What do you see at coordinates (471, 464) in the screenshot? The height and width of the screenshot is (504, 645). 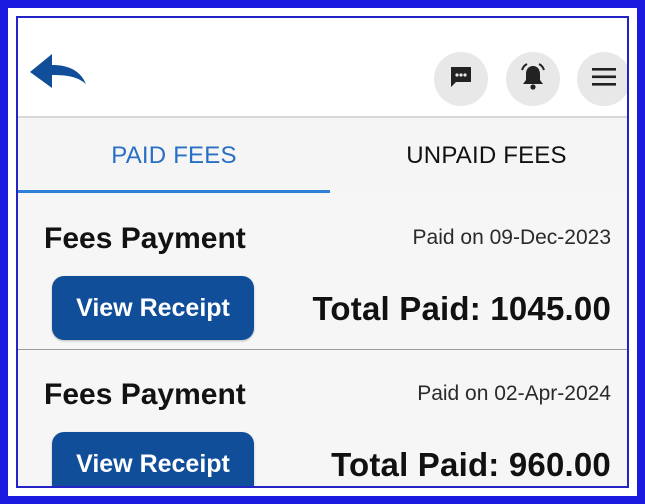 I see `total-paid: Total Paid: 960.00` at bounding box center [471, 464].